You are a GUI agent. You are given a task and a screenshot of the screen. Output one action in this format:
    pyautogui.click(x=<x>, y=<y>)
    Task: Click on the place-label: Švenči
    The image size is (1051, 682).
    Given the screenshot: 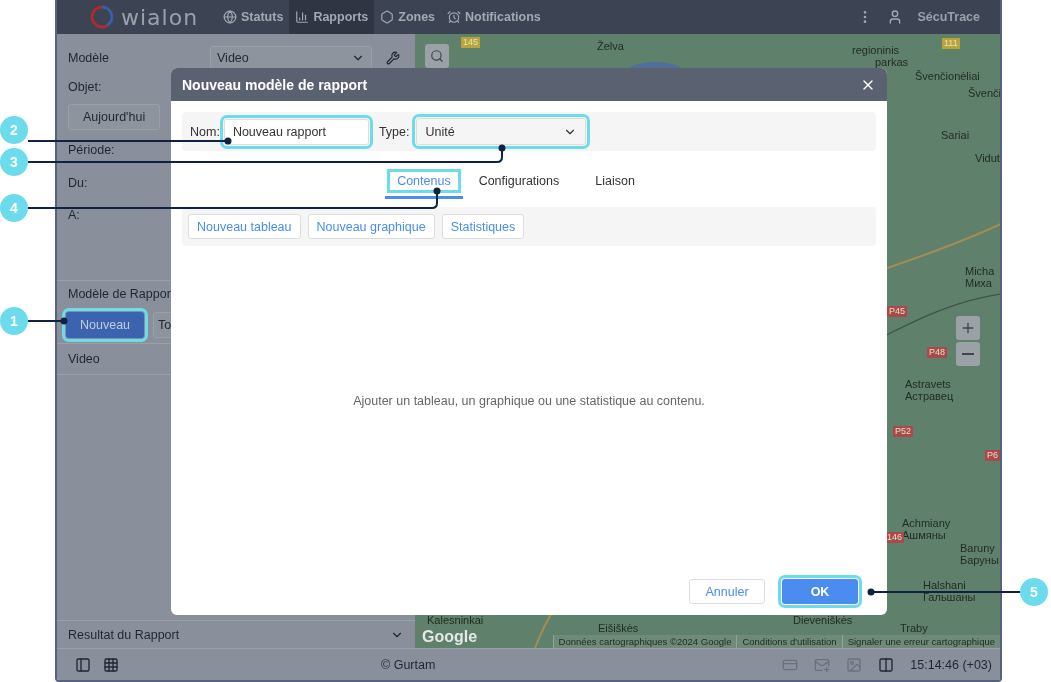 What is the action you would take?
    pyautogui.click(x=984, y=93)
    